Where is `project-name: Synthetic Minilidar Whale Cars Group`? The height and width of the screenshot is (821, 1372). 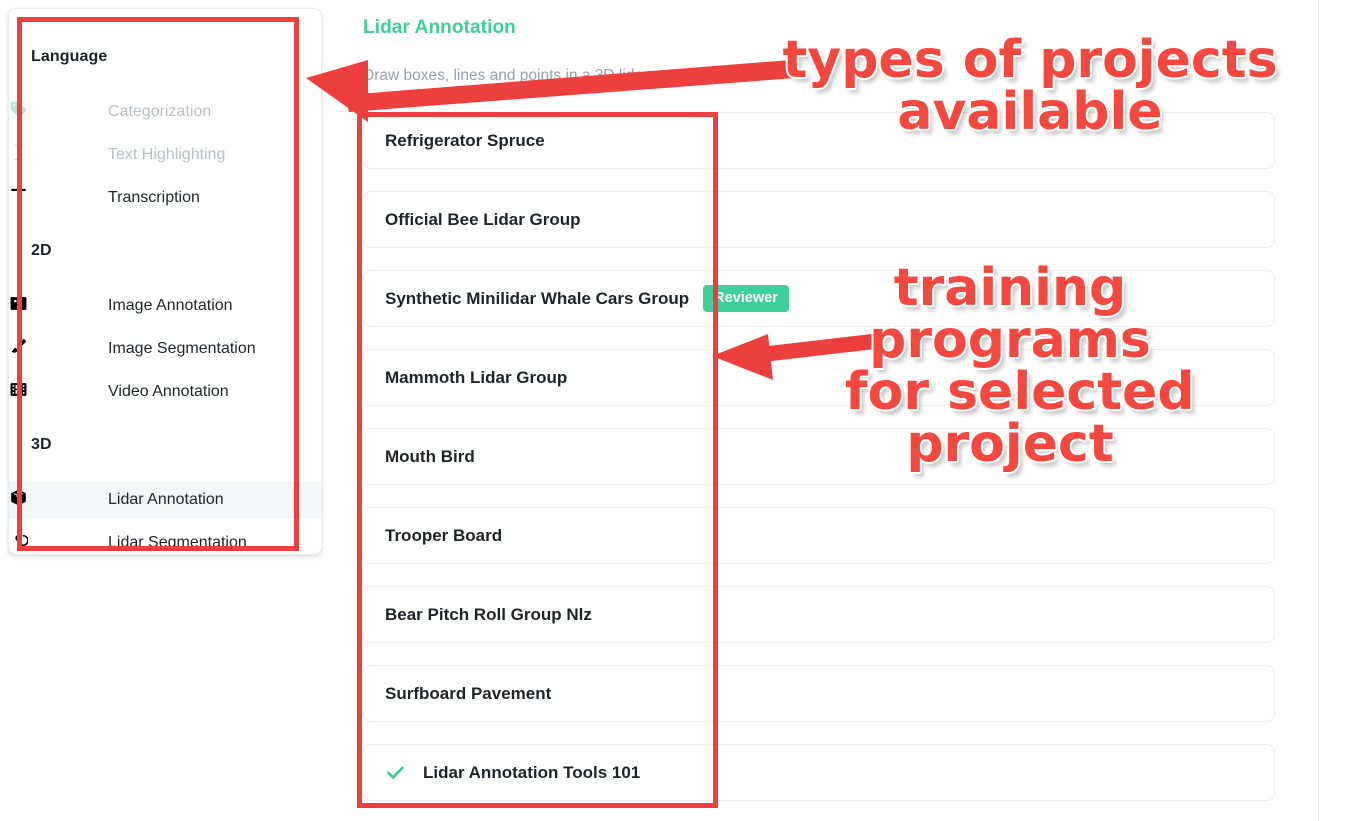 project-name: Synthetic Minilidar Whale Cars Group is located at coordinates (537, 298).